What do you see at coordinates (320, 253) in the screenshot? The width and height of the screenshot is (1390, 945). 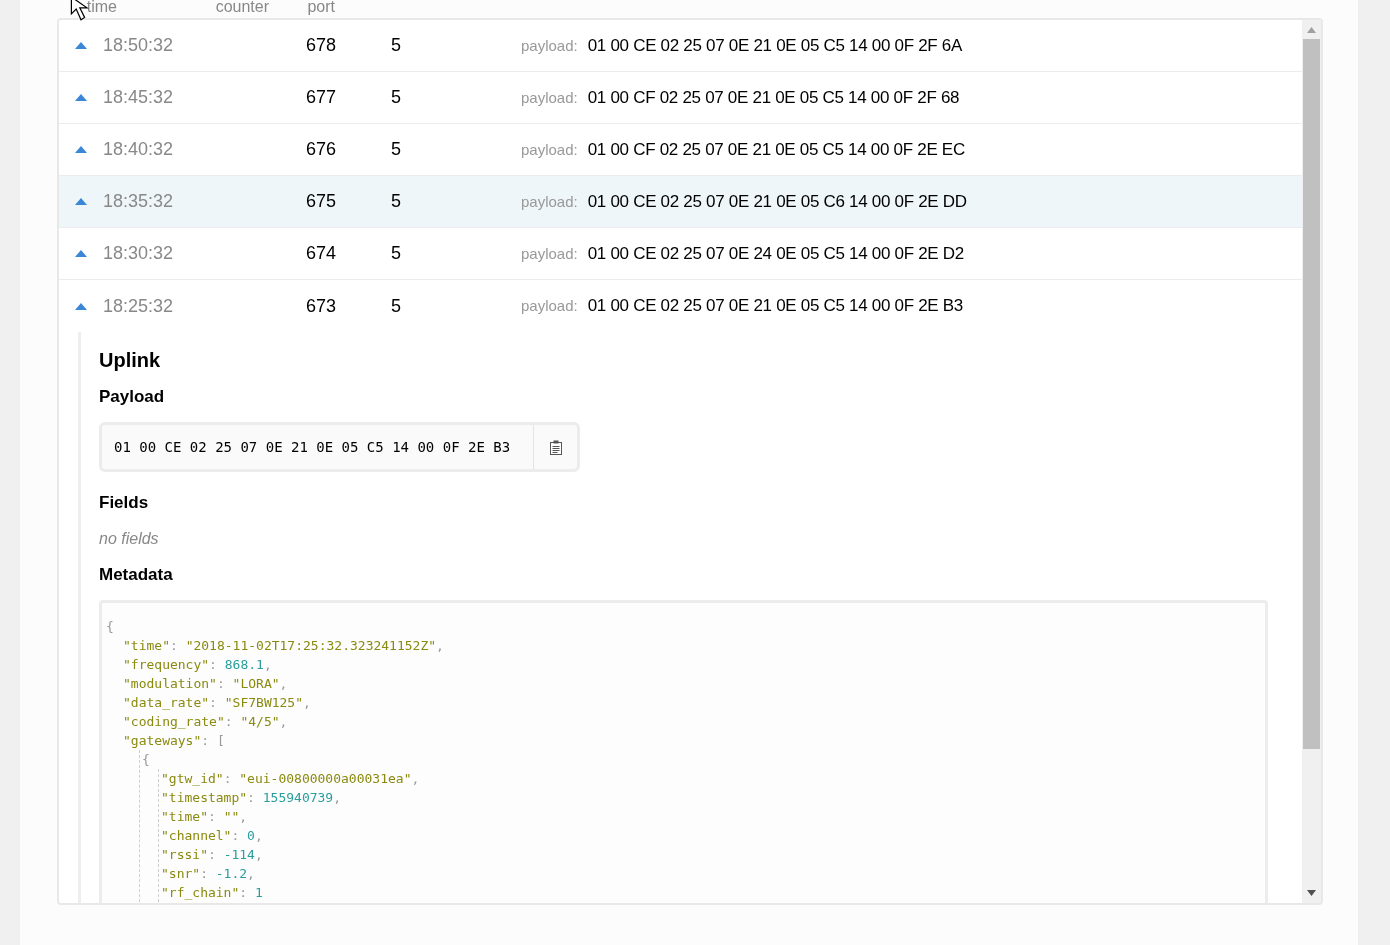 I see `counter-cell: 674` at bounding box center [320, 253].